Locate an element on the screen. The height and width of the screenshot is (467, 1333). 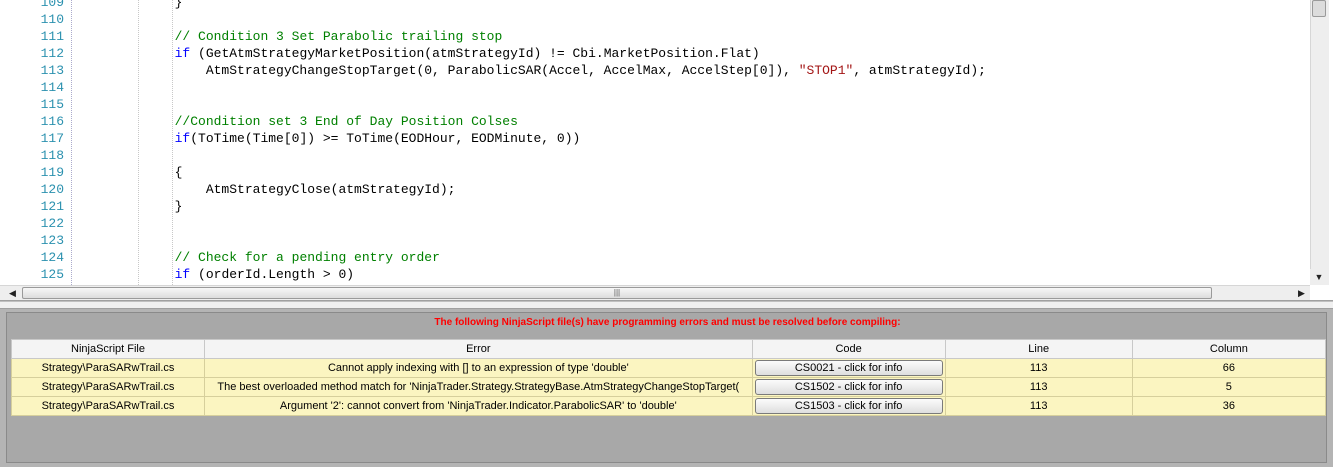
code-line: 115 is located at coordinates (655, 104).